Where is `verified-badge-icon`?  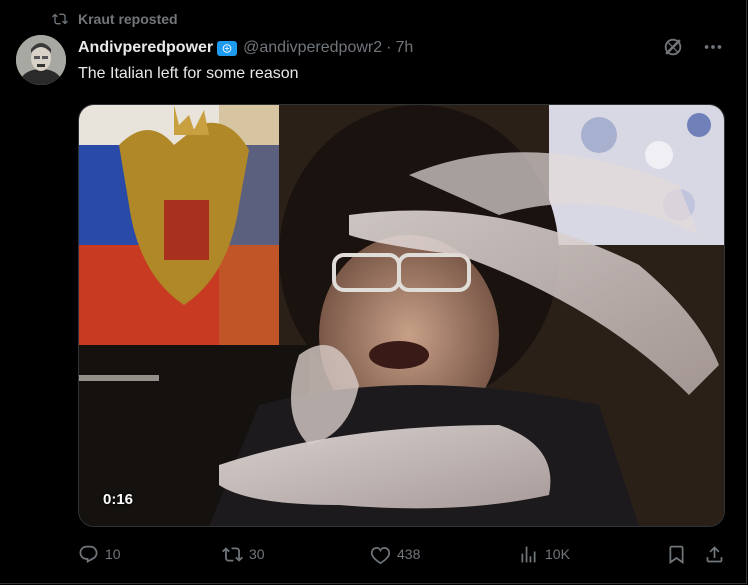 verified-badge-icon is located at coordinates (227, 48).